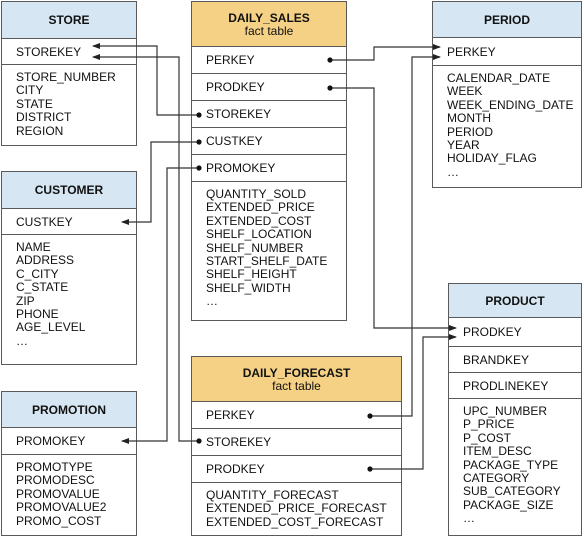  I want to click on product-attr: SUB_CATEGORY, so click(512, 491).